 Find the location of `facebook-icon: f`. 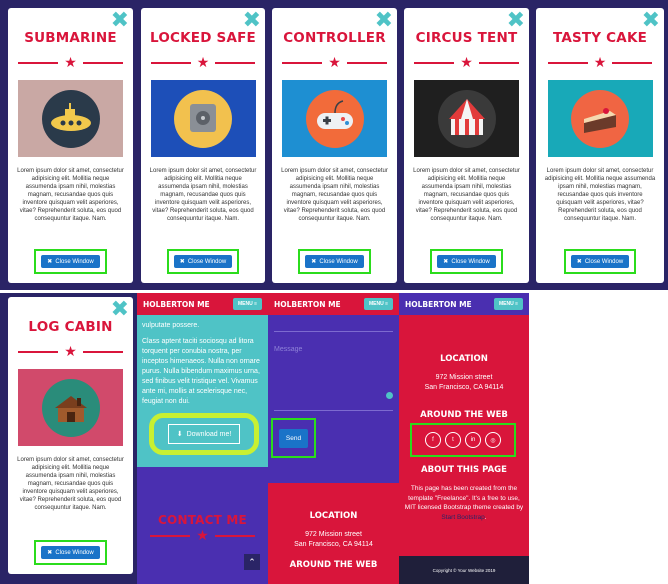

facebook-icon: f is located at coordinates (433, 440).